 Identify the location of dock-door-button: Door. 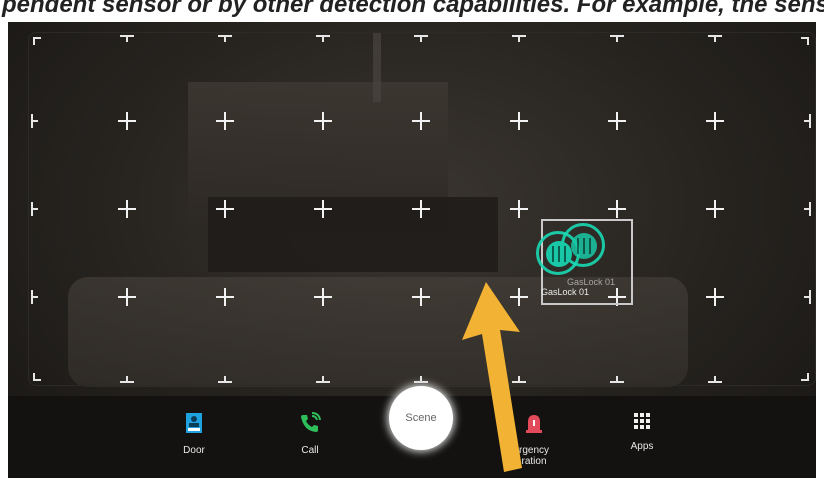
(194, 434).